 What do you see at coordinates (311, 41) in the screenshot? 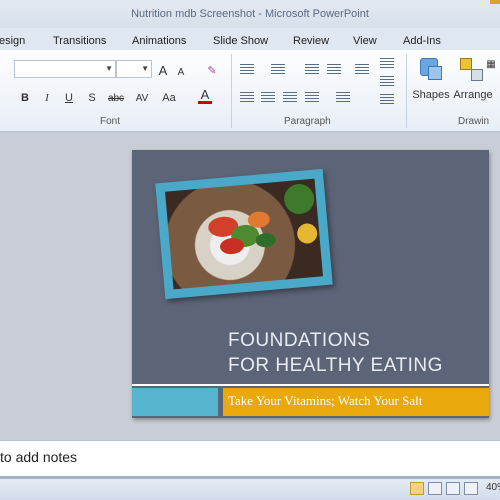
I see `tab-review: Review` at bounding box center [311, 41].